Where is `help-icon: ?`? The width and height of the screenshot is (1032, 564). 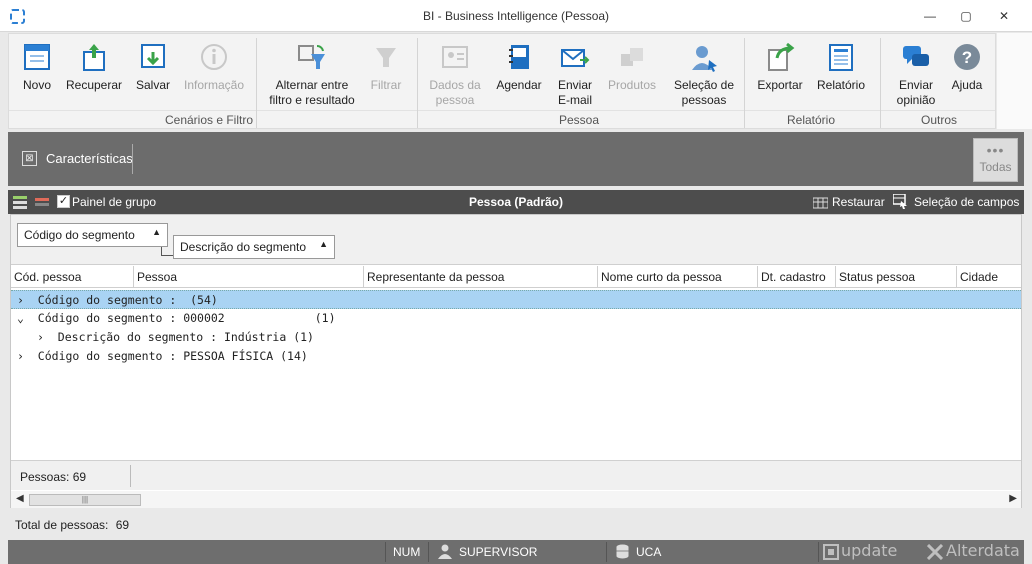 help-icon: ? is located at coordinates (967, 57).